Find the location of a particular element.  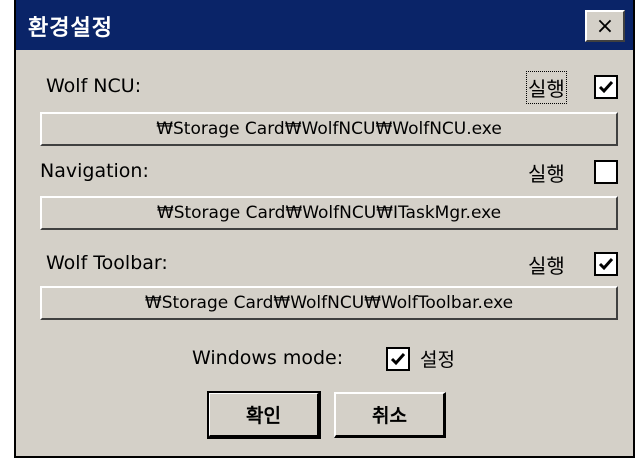

wolf-toolbar-path-text: ₩Storage Card₩WolfNCU₩WolfToolbar.exe is located at coordinates (329, 303).